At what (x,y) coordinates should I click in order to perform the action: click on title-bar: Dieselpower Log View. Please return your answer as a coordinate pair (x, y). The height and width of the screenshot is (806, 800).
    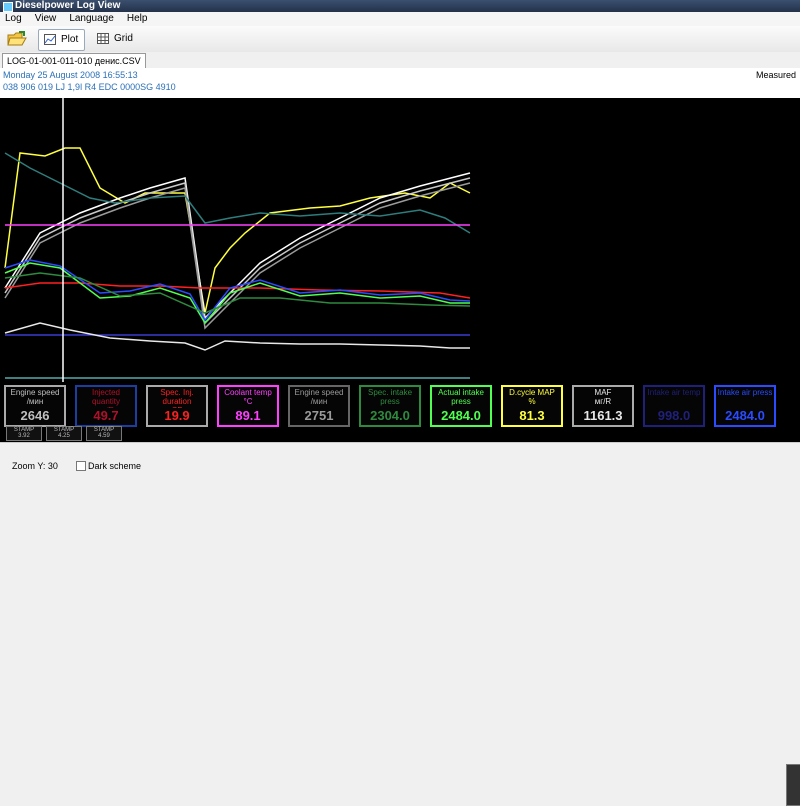
    Looking at the image, I should click on (400, 6).